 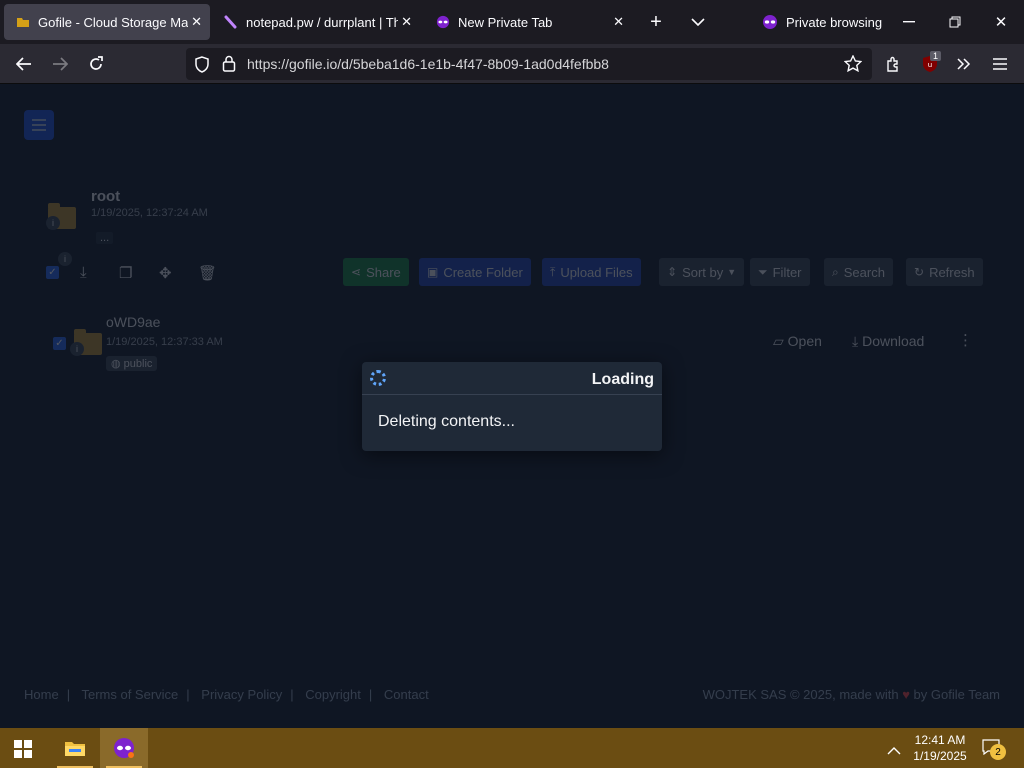 What do you see at coordinates (512, 748) in the screenshot?
I see `windows-taskbar: 12:41 AM 1/19/2025 2` at bounding box center [512, 748].